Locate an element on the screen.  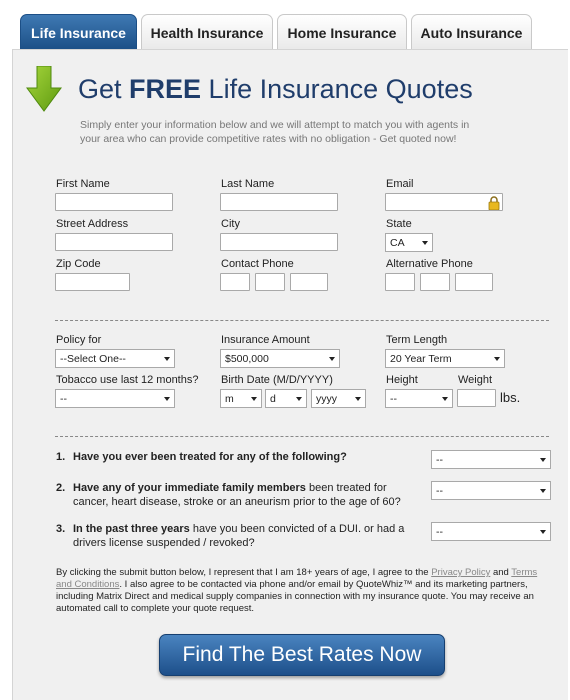
birth-day-value: d is located at coordinates (273, 398).